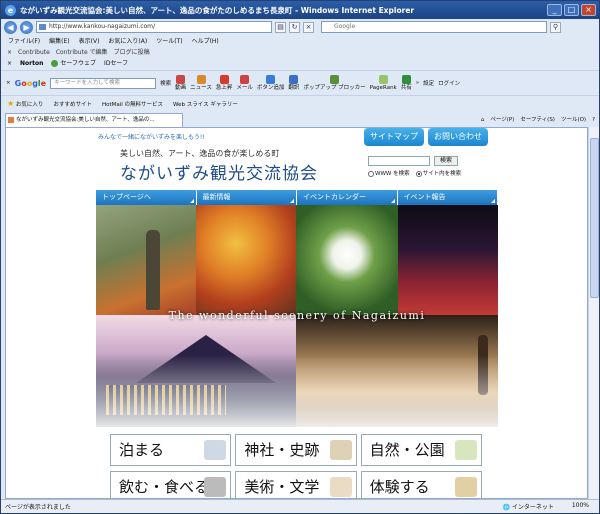  I want to click on toolbar-popup-blocker: ポップアップ ブロッカー, so click(334, 83).